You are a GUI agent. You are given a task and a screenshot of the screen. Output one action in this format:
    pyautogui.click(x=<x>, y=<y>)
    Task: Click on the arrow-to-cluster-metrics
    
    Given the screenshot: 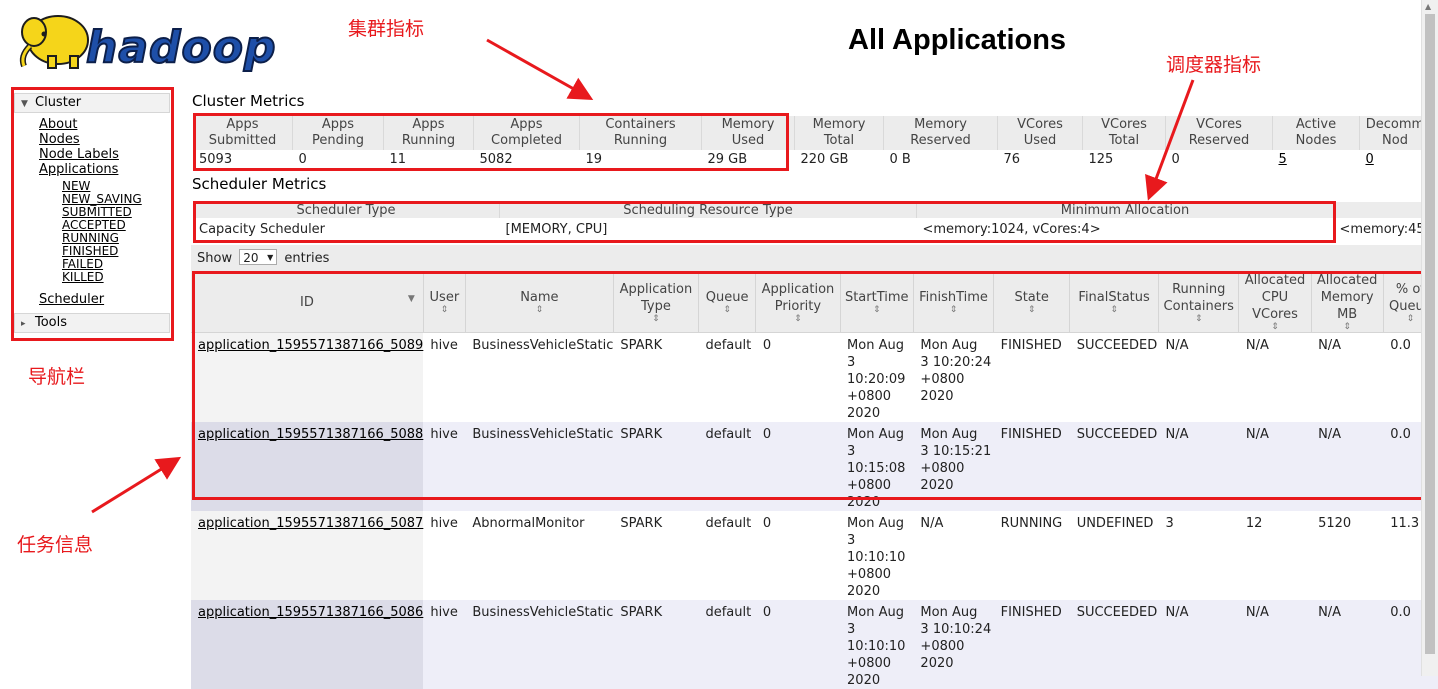 What is the action you would take?
    pyautogui.click(x=540, y=69)
    